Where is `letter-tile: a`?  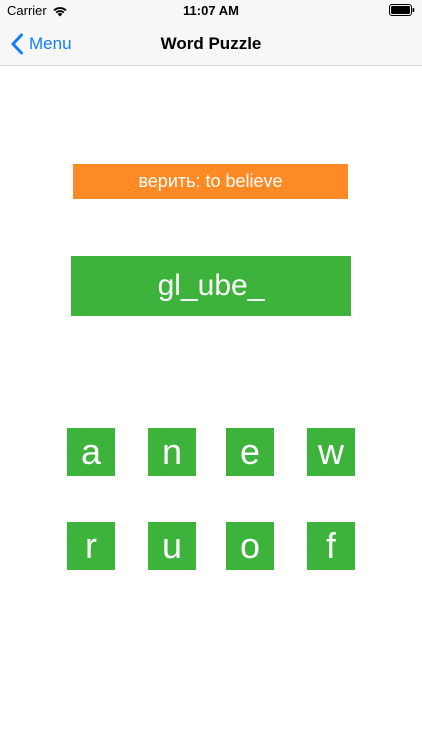 letter-tile: a is located at coordinates (91, 452).